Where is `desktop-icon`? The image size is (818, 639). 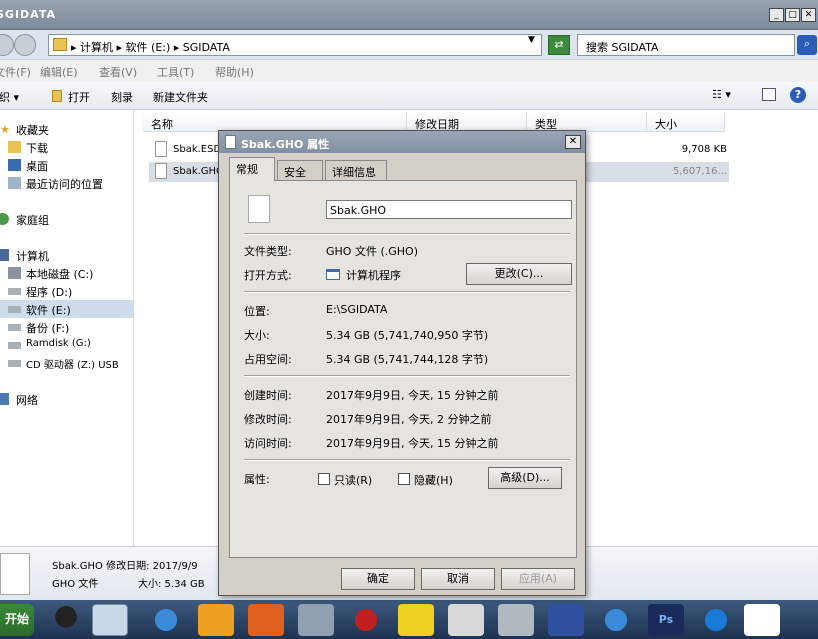
desktop-icon is located at coordinates (14, 165).